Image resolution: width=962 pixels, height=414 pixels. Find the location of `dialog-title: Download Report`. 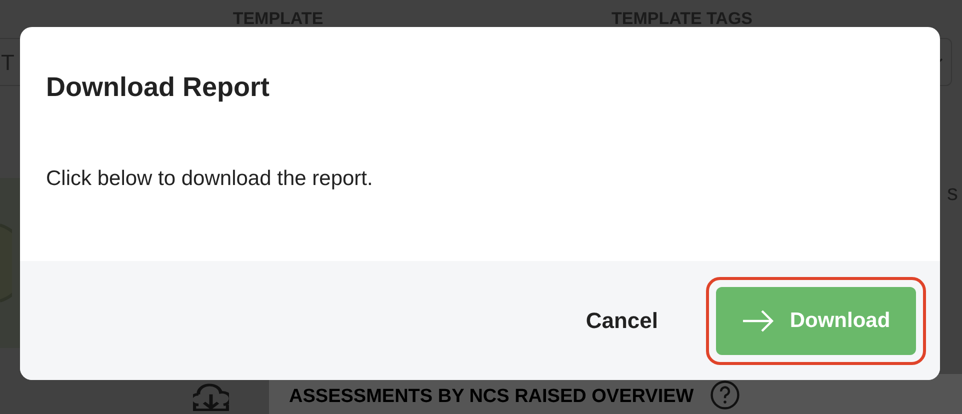

dialog-title: Download Report is located at coordinates (157, 87).